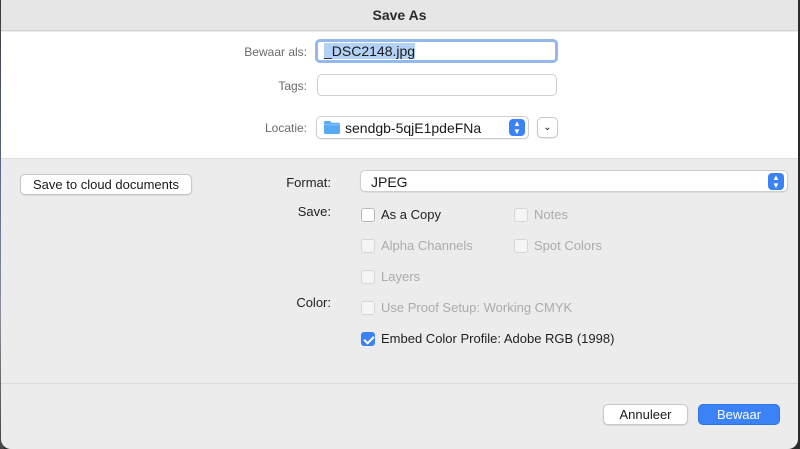 The height and width of the screenshot is (449, 800). What do you see at coordinates (401, 276) in the screenshot?
I see `layers-label: Layers` at bounding box center [401, 276].